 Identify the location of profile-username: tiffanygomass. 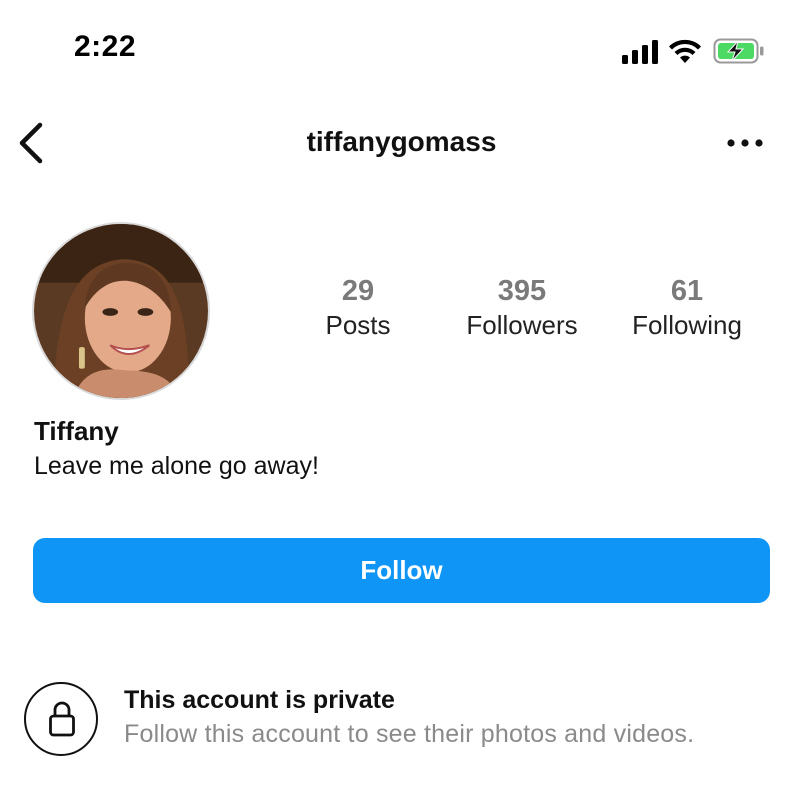
(401, 141).